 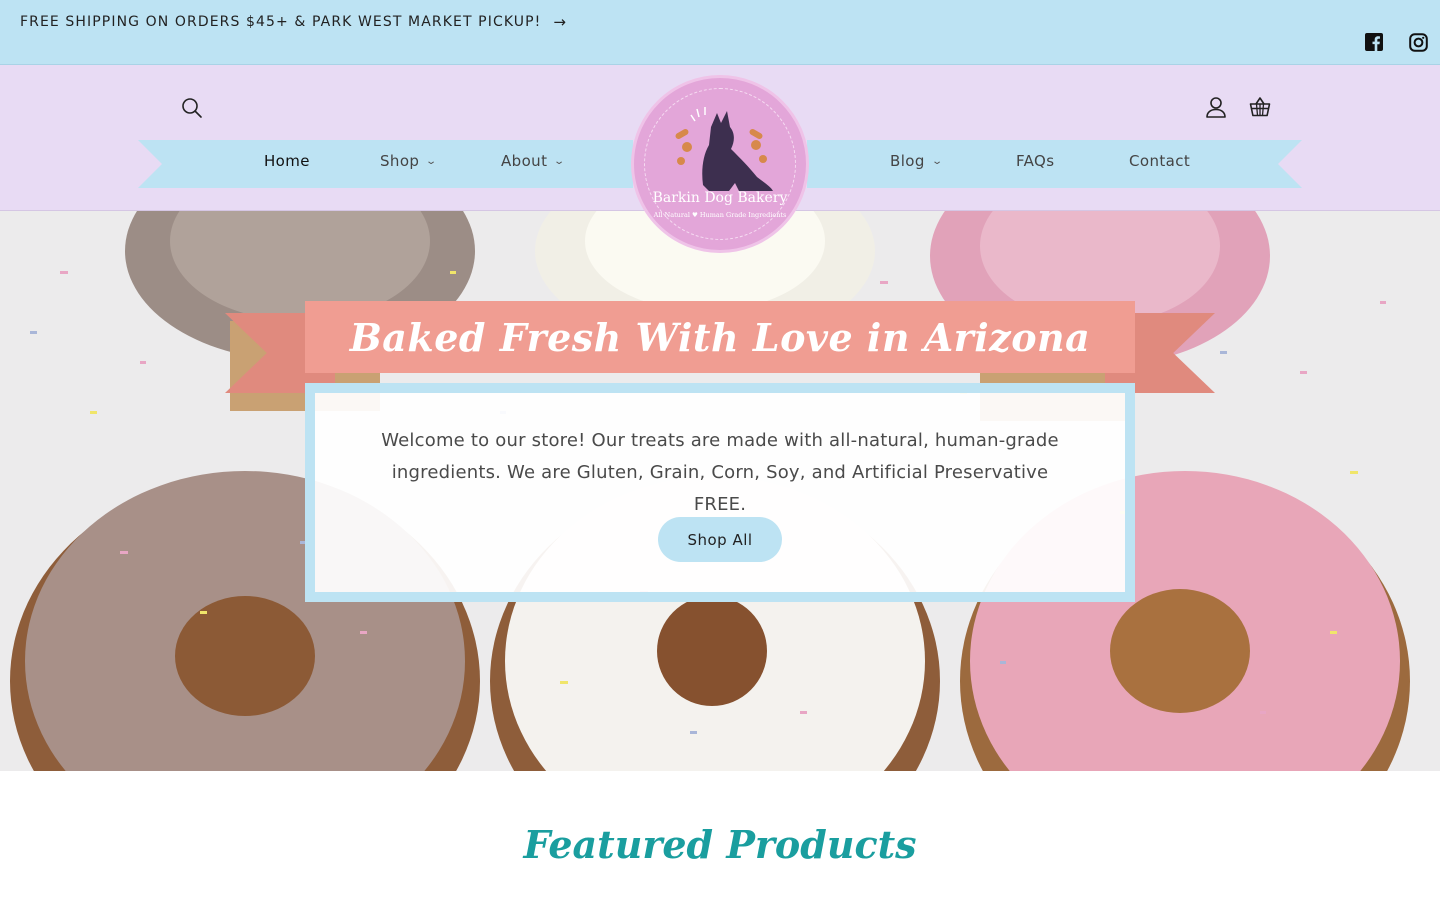 I want to click on nav-contact: Contact, so click(x=1159, y=161).